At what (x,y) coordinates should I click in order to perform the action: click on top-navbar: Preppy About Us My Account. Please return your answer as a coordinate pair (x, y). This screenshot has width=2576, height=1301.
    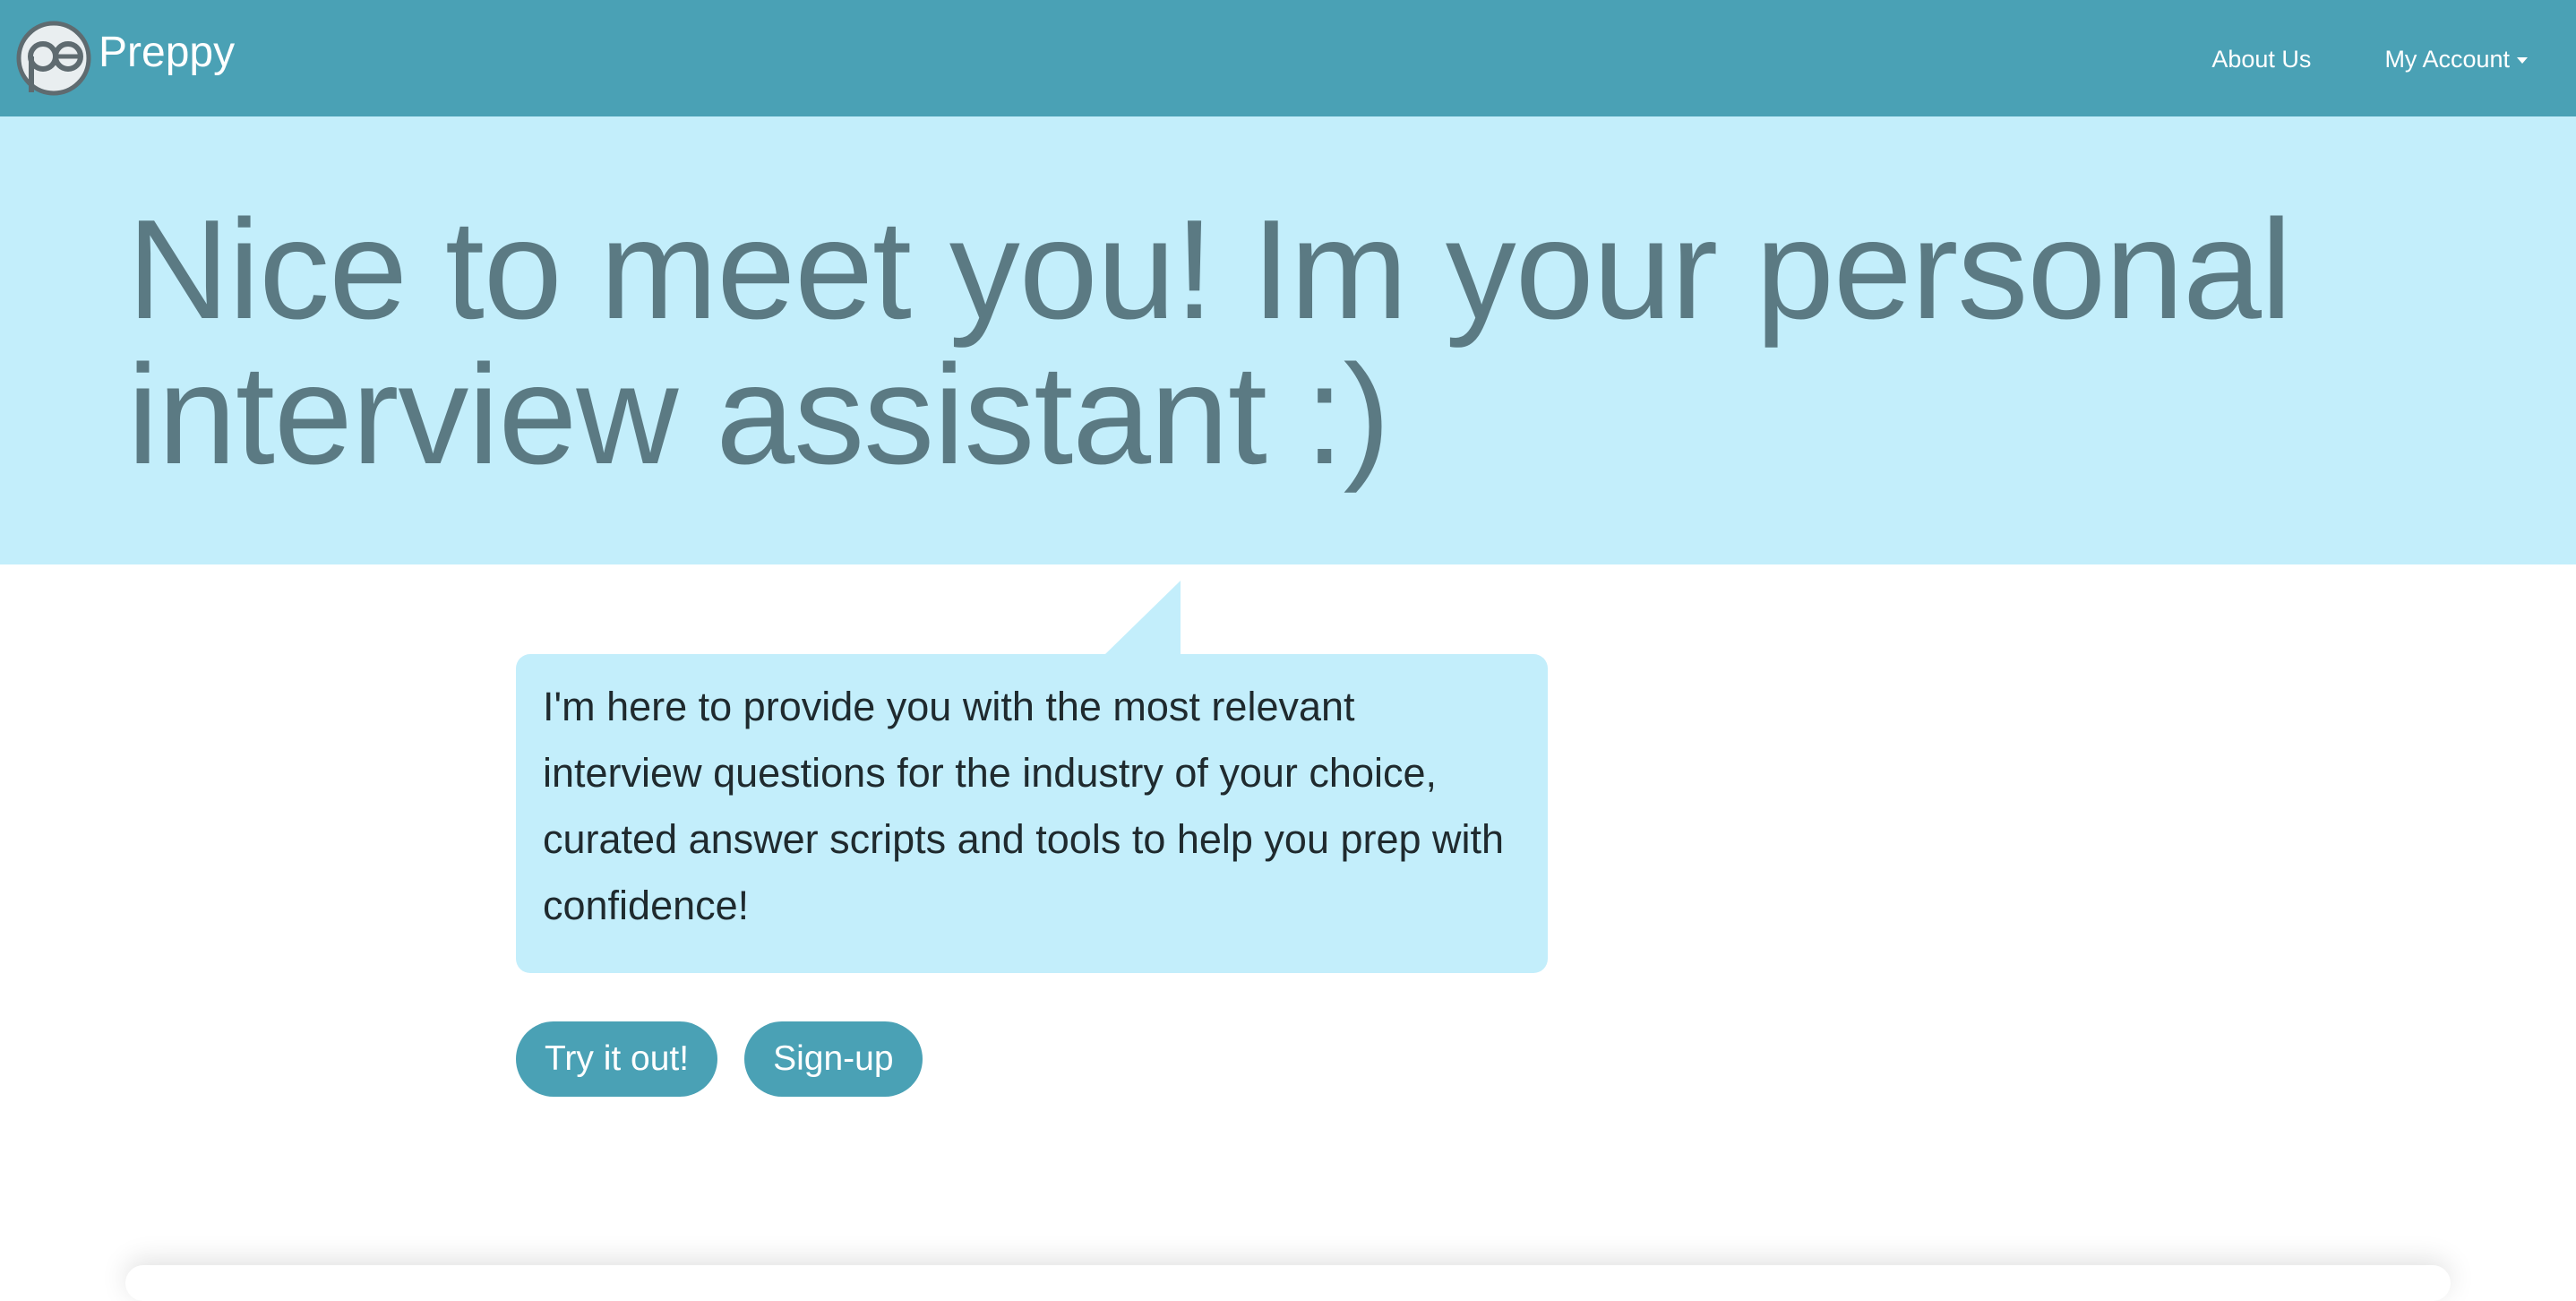
    Looking at the image, I should click on (1288, 58).